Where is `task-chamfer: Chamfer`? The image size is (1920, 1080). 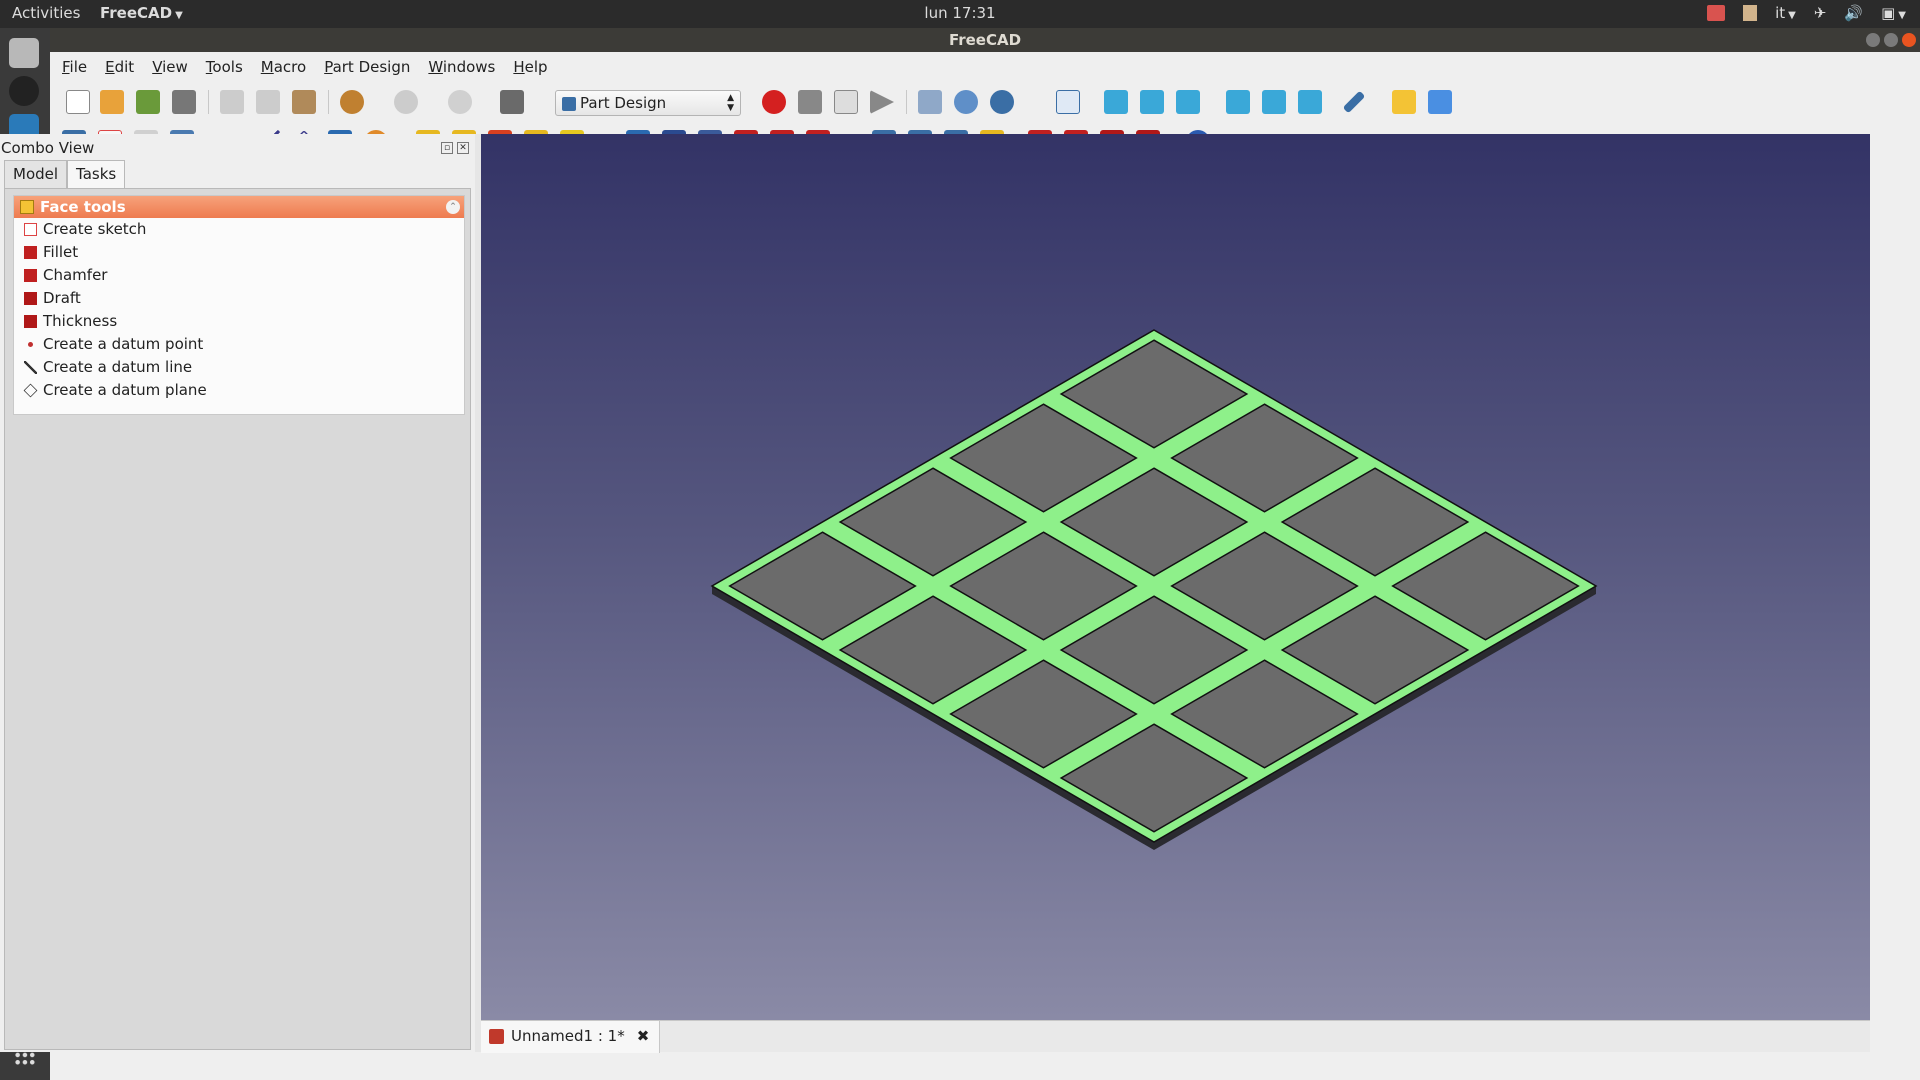
task-chamfer: Chamfer is located at coordinates (239, 275).